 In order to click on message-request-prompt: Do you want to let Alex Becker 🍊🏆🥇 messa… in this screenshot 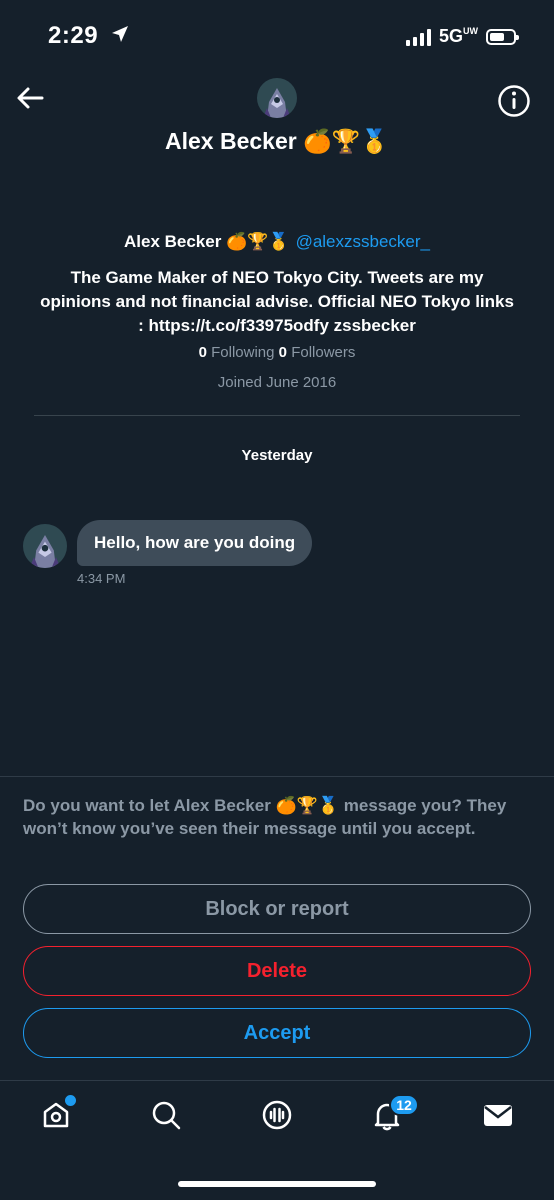, I will do `click(265, 817)`.